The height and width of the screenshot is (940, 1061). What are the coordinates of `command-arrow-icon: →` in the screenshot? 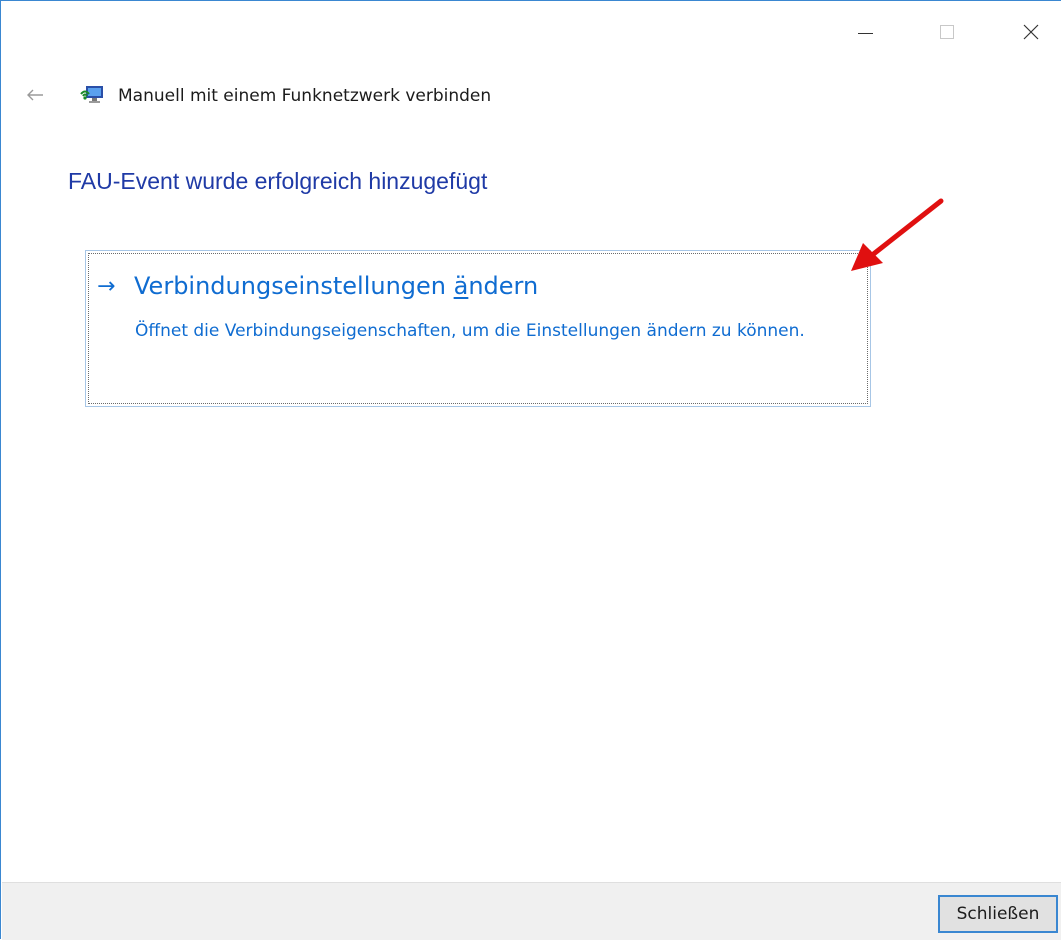 It's located at (106, 286).